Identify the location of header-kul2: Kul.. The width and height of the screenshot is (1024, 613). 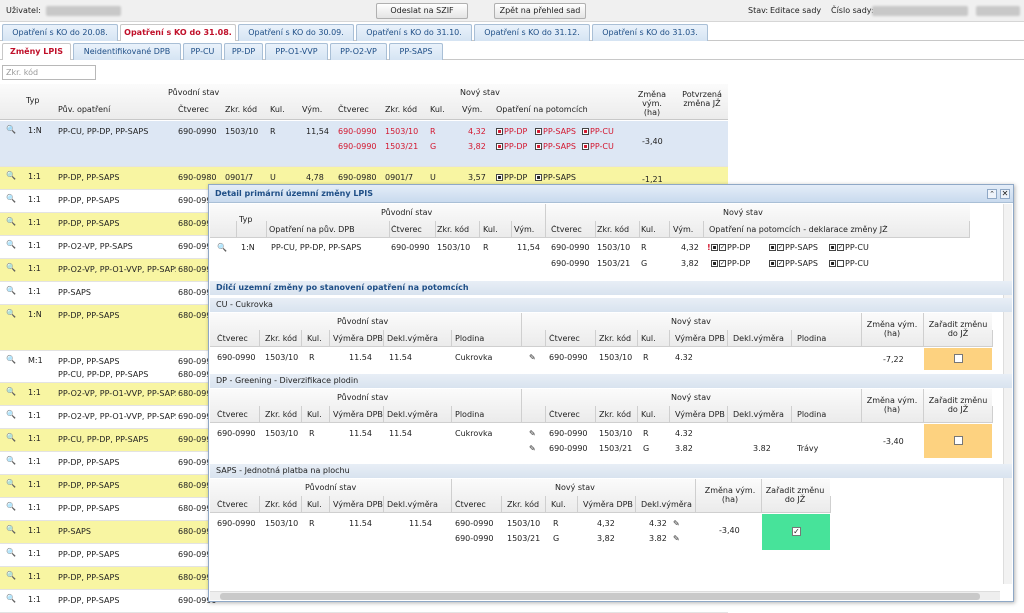
(437, 109).